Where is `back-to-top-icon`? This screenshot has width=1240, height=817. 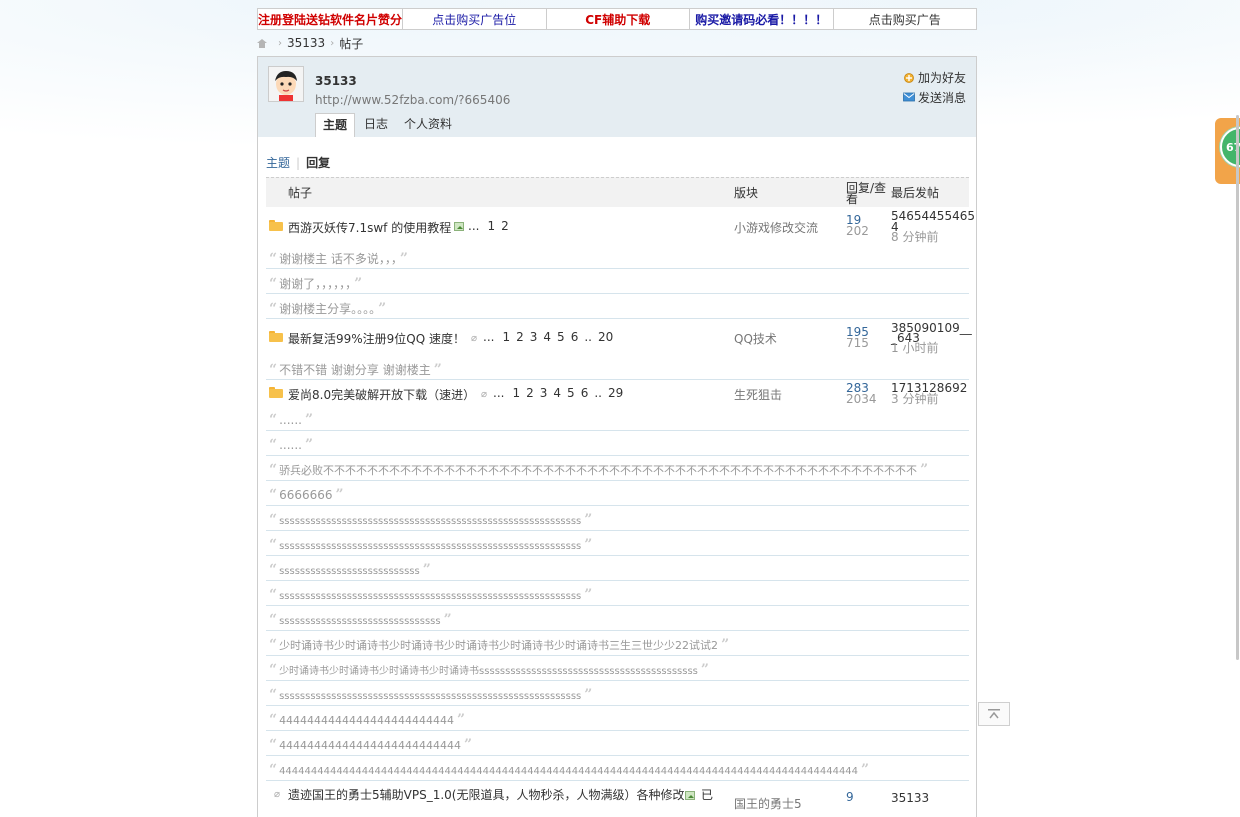
back-to-top-icon is located at coordinates (994, 714).